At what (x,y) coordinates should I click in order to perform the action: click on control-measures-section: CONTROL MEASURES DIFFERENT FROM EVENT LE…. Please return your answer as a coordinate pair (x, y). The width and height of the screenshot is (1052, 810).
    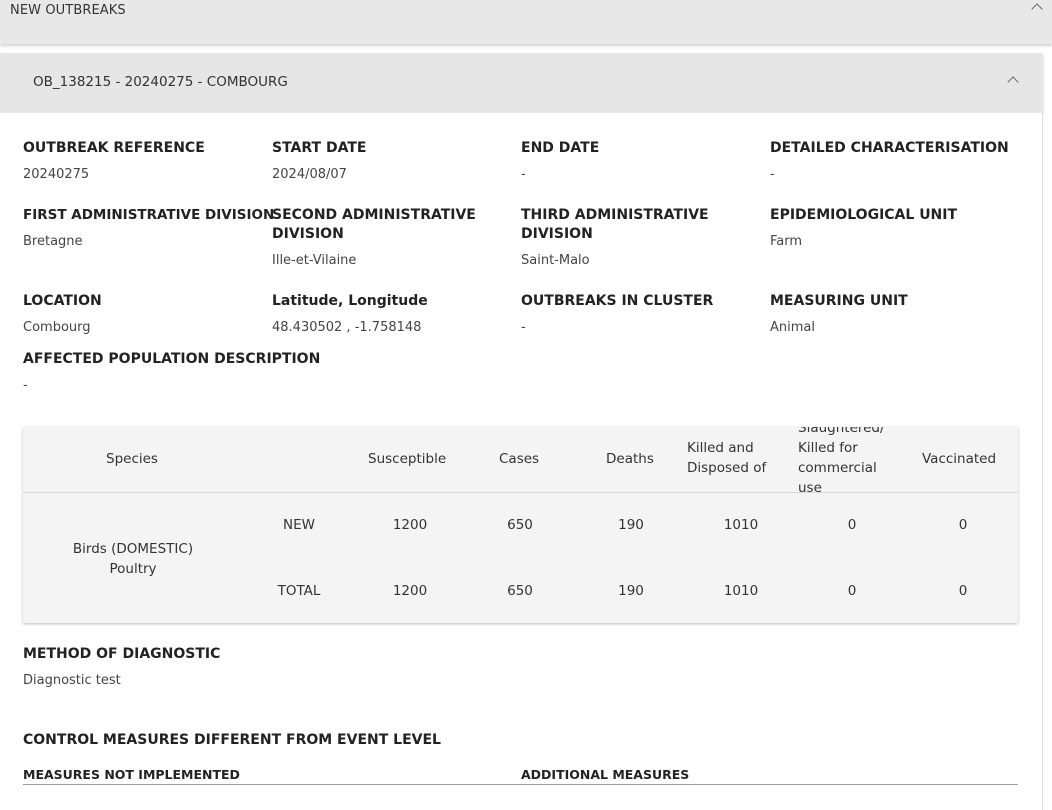
    Looking at the image, I should click on (323, 740).